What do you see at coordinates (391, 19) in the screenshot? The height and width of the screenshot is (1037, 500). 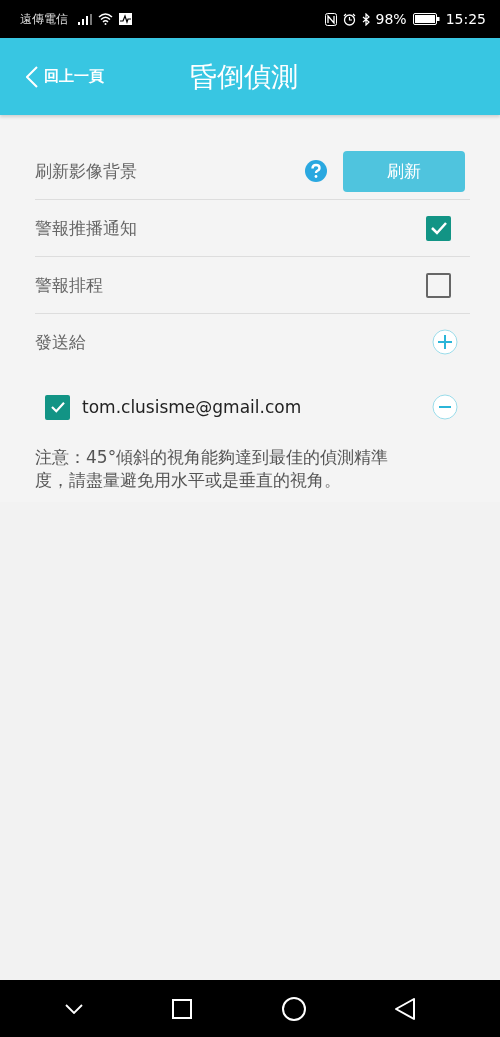 I see `battery-percent: 98%` at bounding box center [391, 19].